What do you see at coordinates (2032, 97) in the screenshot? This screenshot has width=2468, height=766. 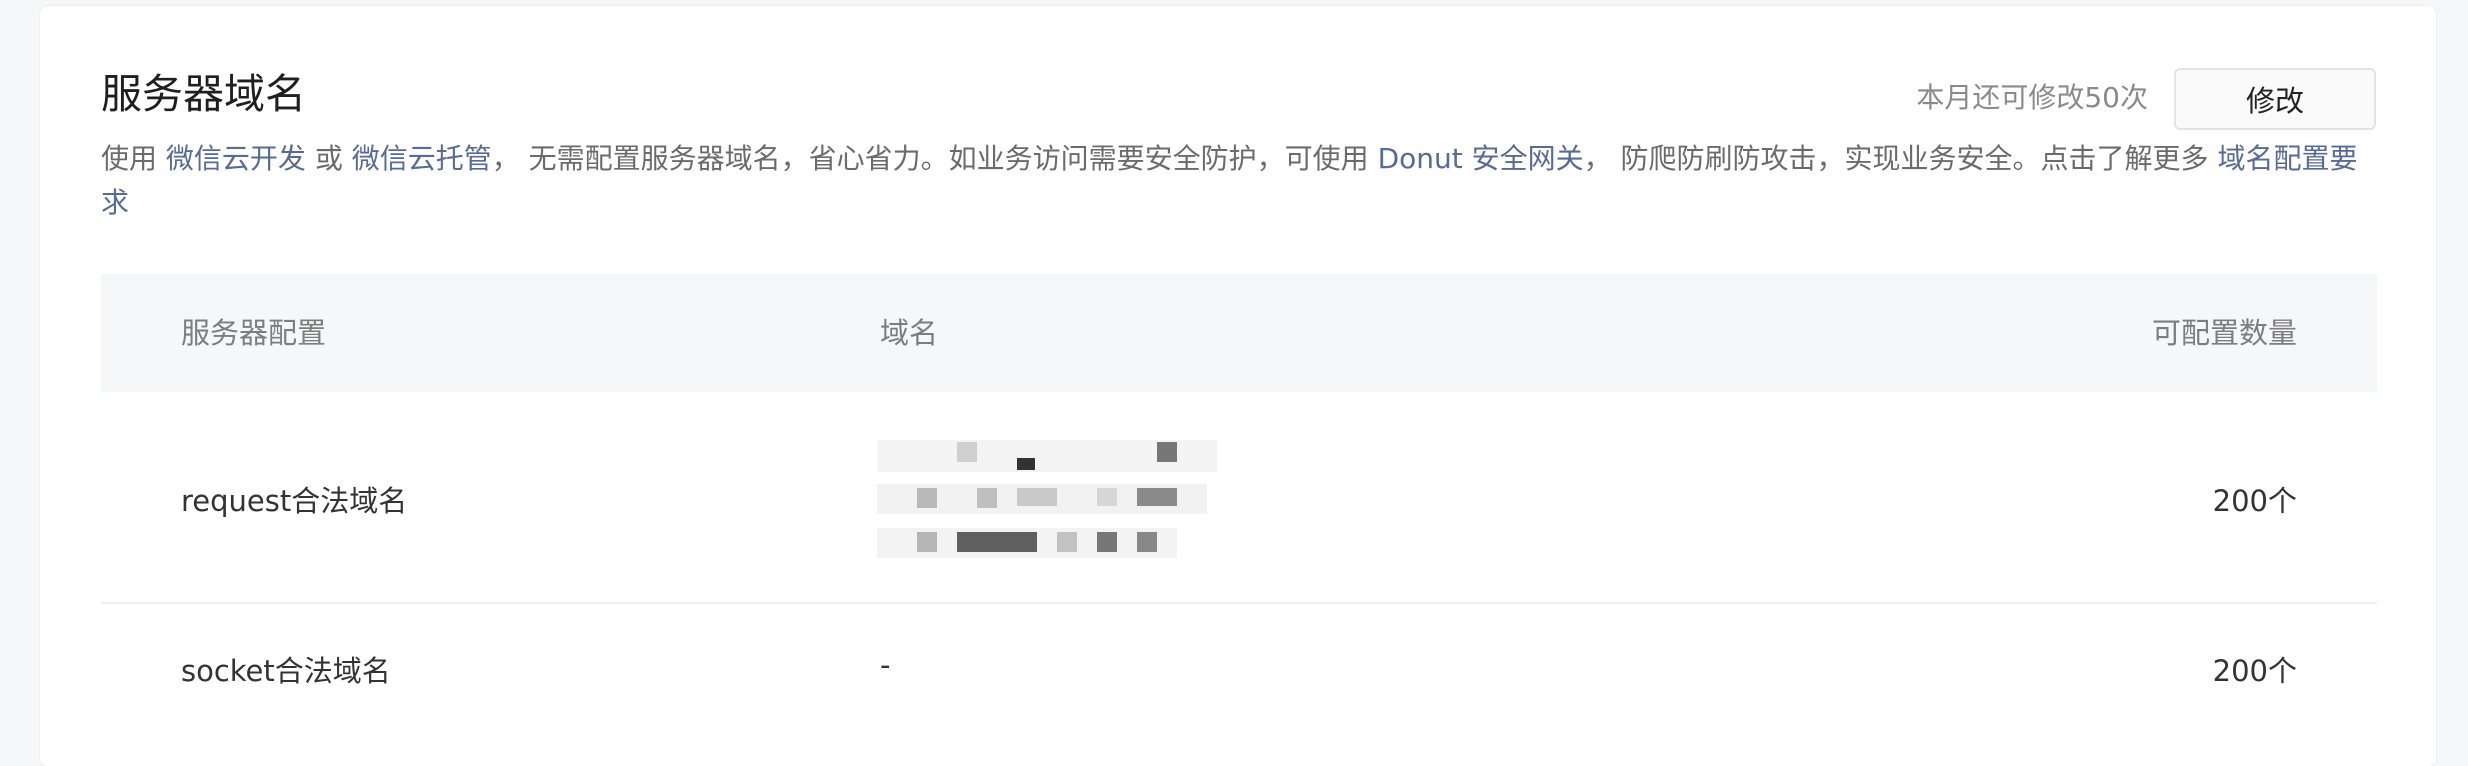 I see `modification-quota-text: 本月还可修改50次` at bounding box center [2032, 97].